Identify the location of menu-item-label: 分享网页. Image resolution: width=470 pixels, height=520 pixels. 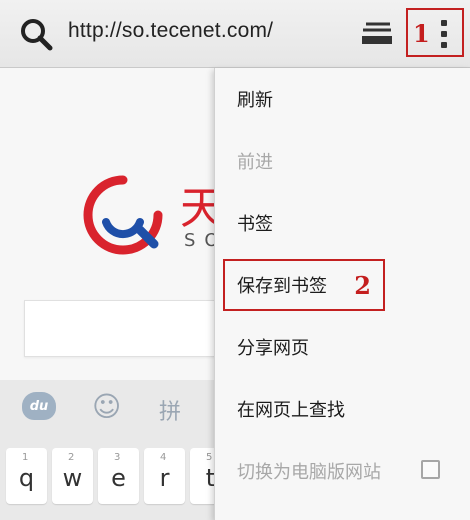
(273, 348).